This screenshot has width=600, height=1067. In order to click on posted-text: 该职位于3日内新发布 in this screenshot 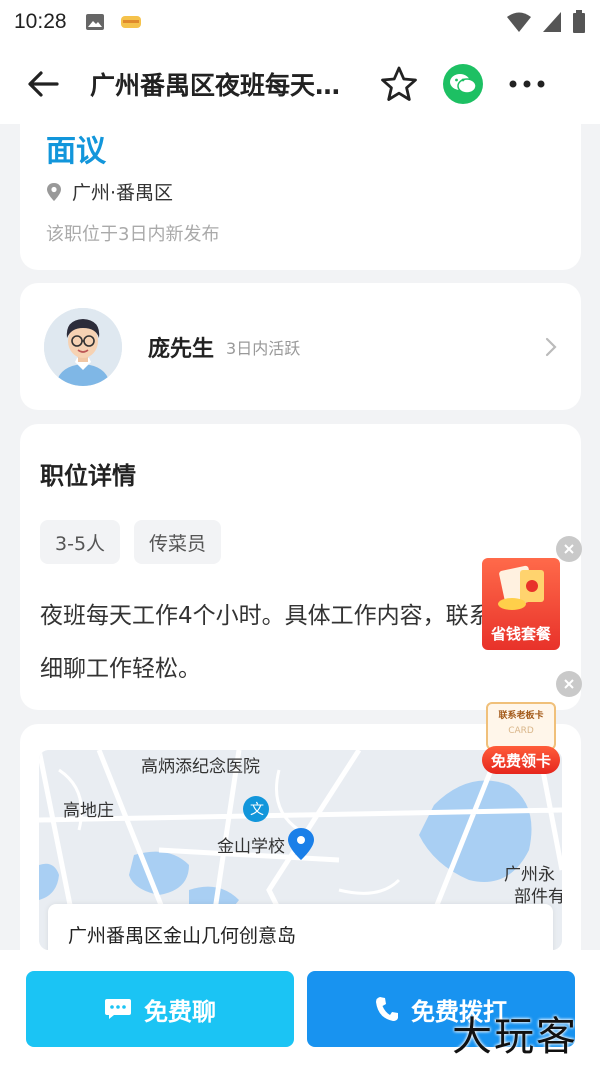, I will do `click(133, 234)`.